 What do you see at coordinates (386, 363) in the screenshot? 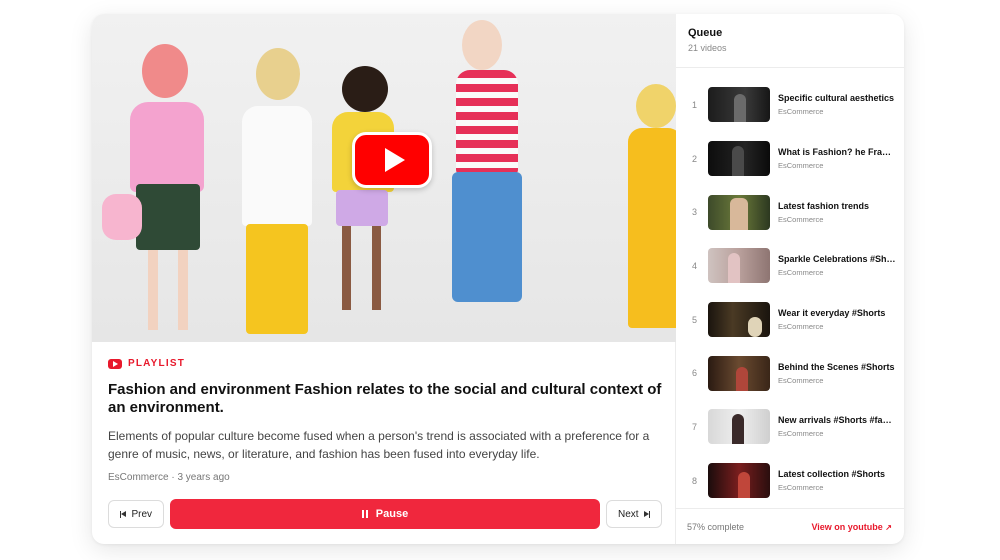
I see `playlist-badge: PLAYLIST` at bounding box center [386, 363].